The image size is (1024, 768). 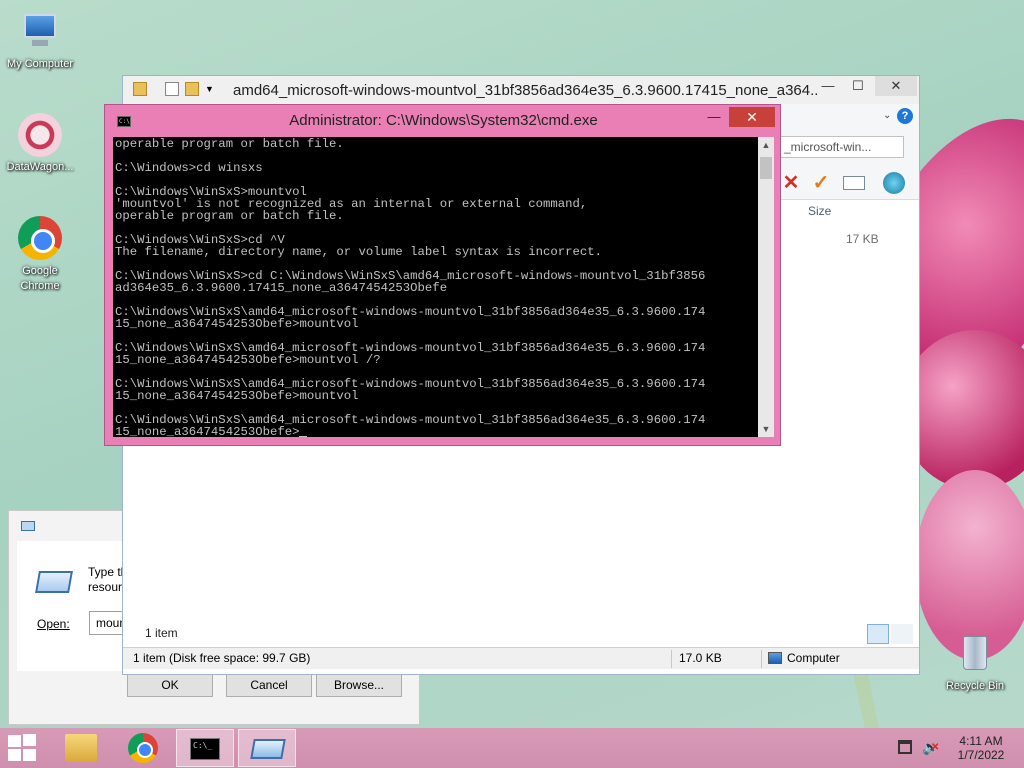 I want to click on status-location: Computer, so click(x=813, y=658).